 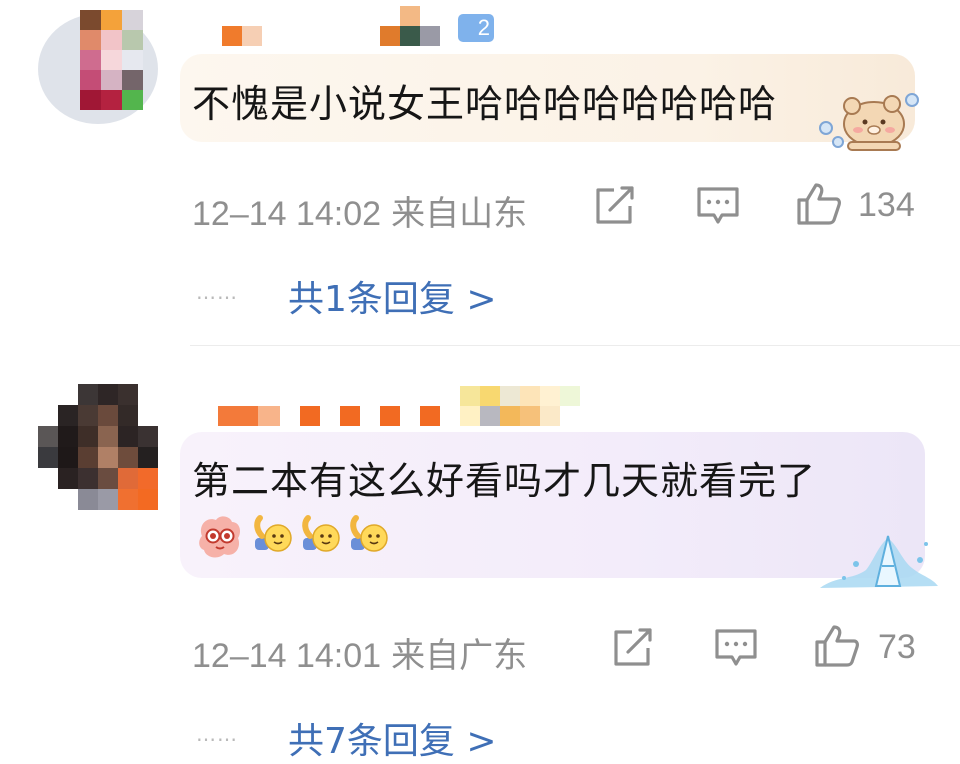 I want to click on like-count: 73, so click(x=897, y=647).